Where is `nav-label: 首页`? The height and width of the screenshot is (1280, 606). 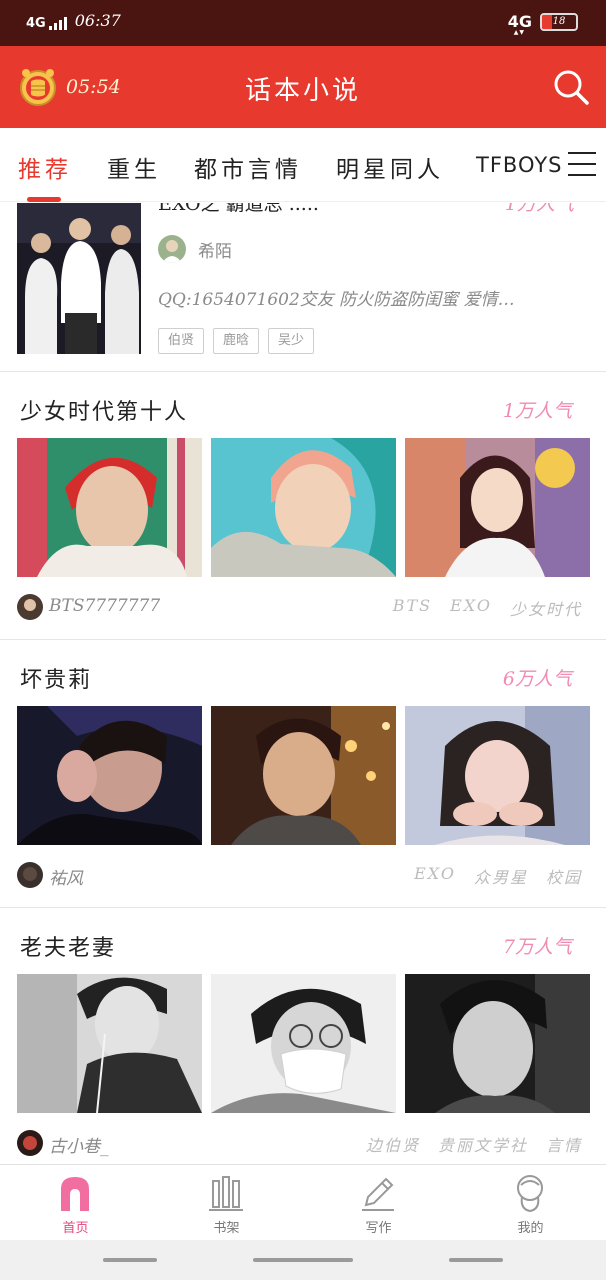 nav-label: 首页 is located at coordinates (75, 1228).